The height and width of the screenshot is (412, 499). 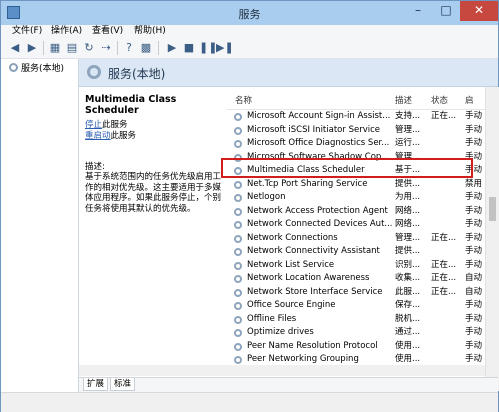 What do you see at coordinates (362, 266) in the screenshot?
I see `service-row: Network List Service 识别... 正在... 手动` at bounding box center [362, 266].